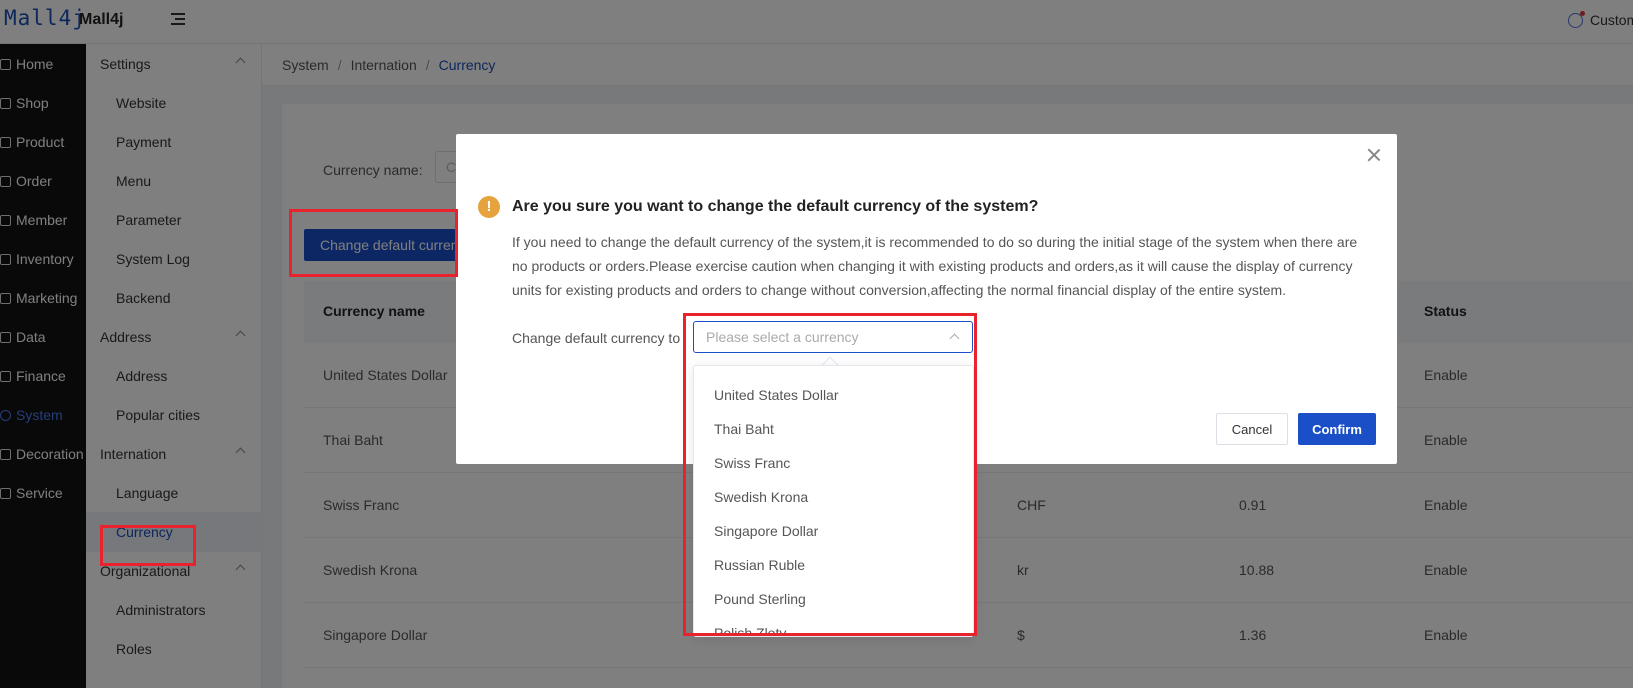 The height and width of the screenshot is (688, 1633). I want to click on default-currency-label: Change default currency to, so click(596, 338).